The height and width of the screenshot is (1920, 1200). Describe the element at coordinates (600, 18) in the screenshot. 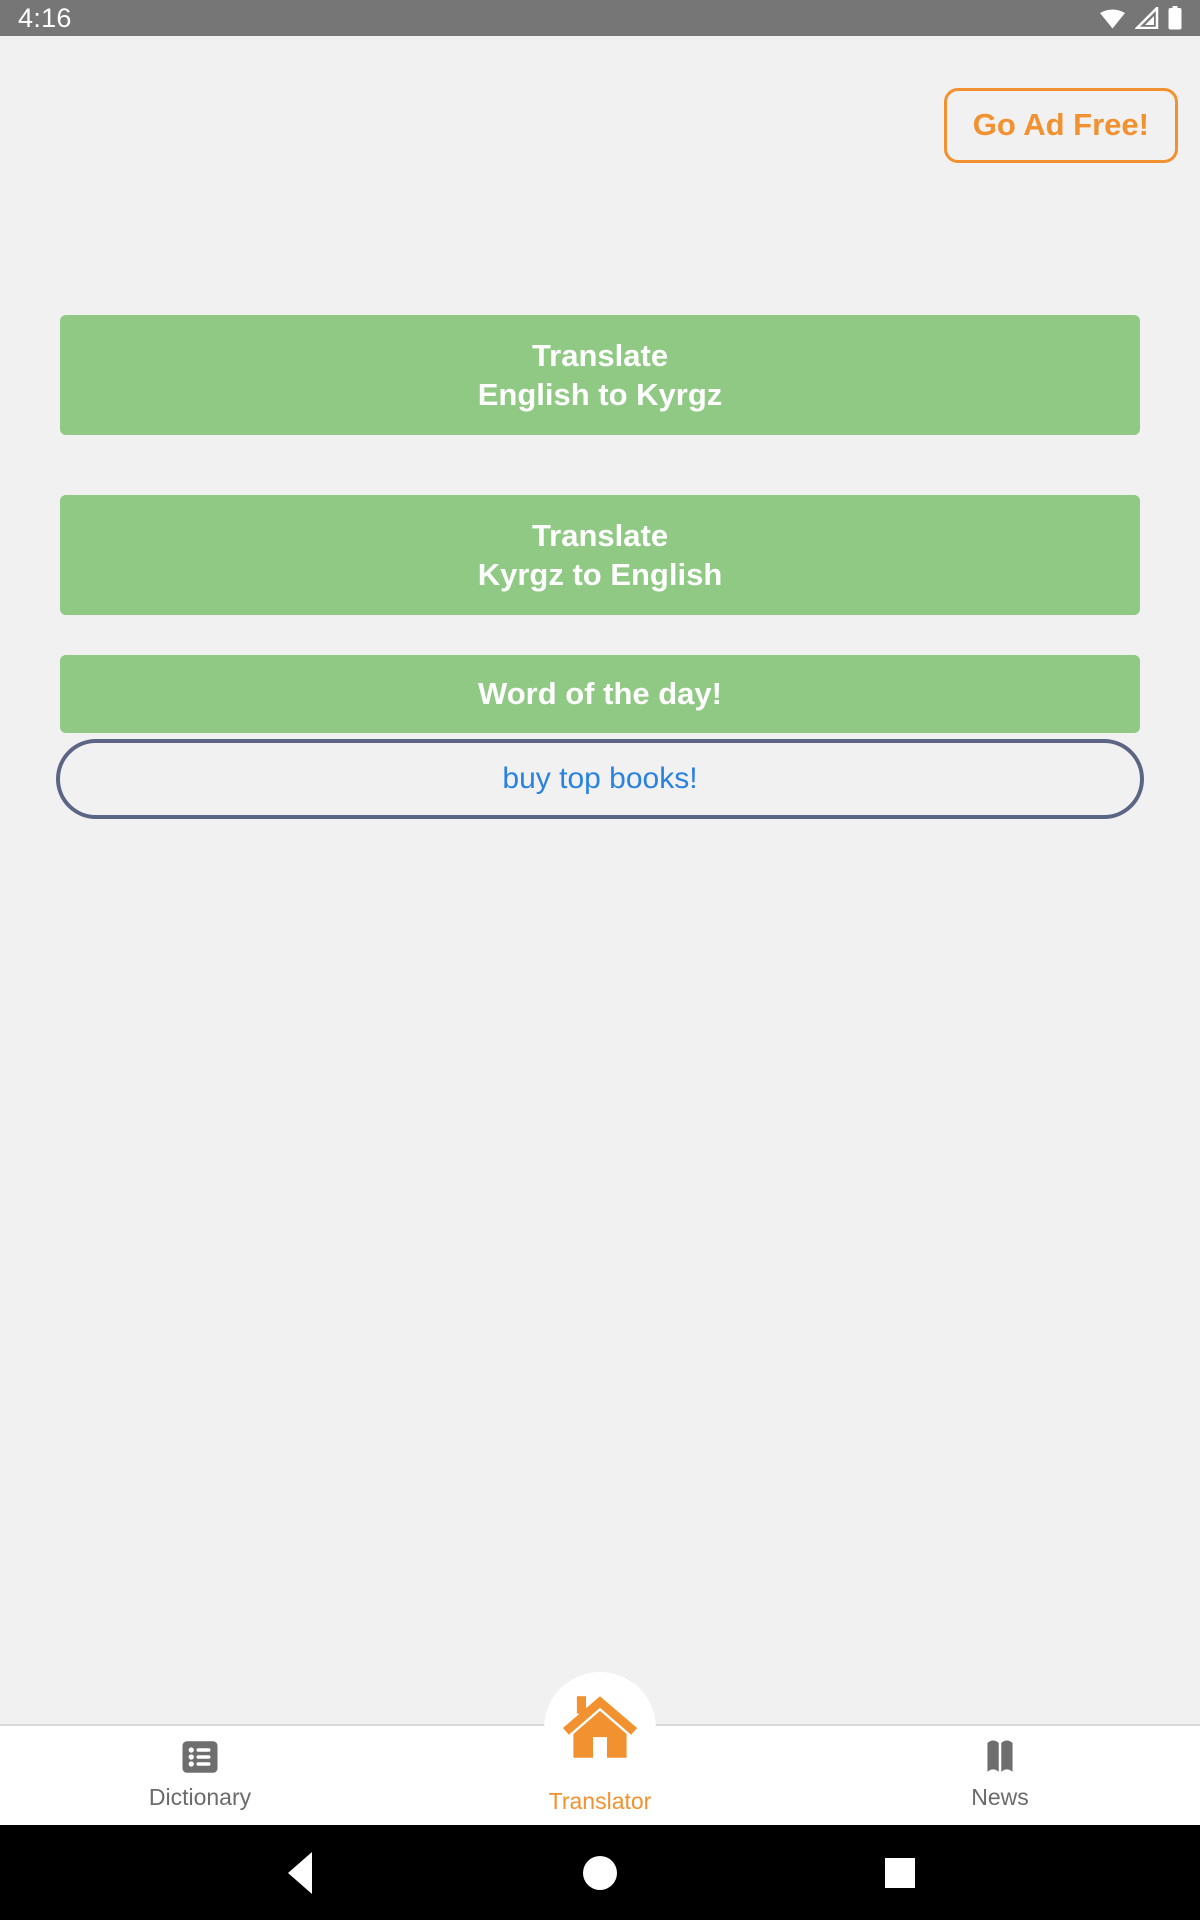

I see `status-bar: 4:16` at that location.